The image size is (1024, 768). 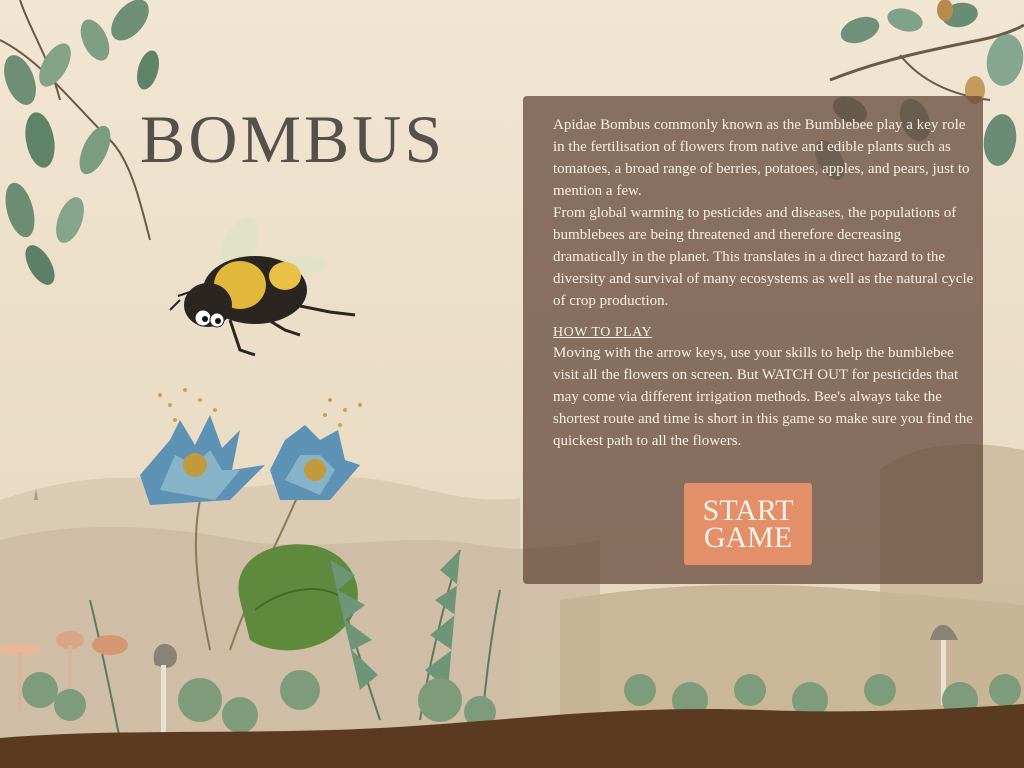 I want to click on start-button-line-1: START, so click(x=748, y=510).